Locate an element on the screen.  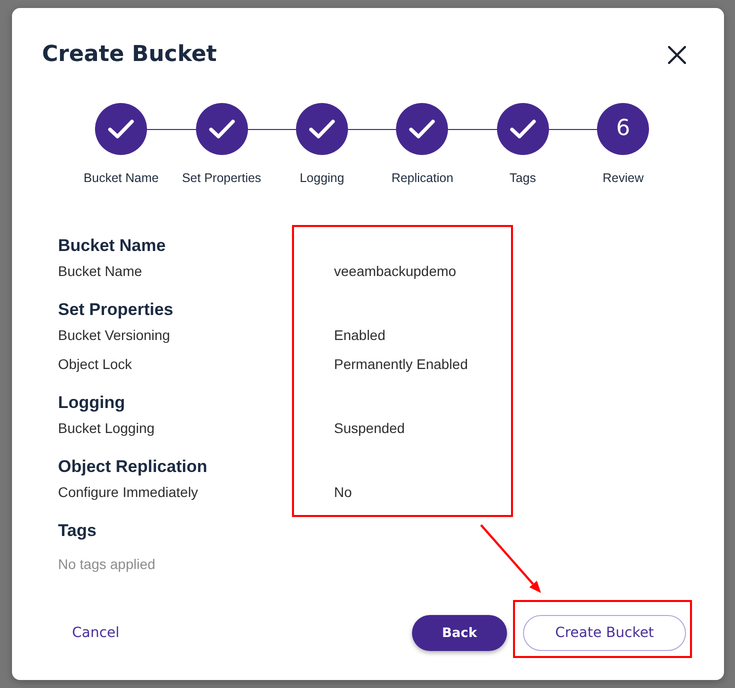
step-label: Tags is located at coordinates (523, 178).